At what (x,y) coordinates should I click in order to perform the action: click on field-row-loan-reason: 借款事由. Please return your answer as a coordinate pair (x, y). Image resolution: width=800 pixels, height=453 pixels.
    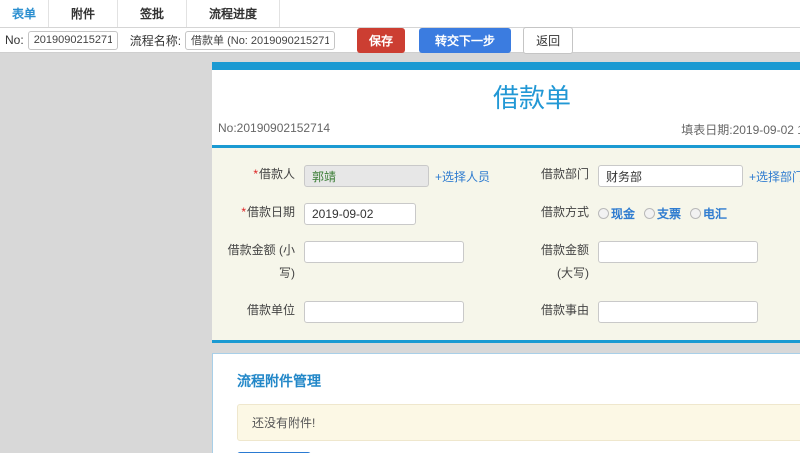
    Looking at the image, I should click on (664, 311).